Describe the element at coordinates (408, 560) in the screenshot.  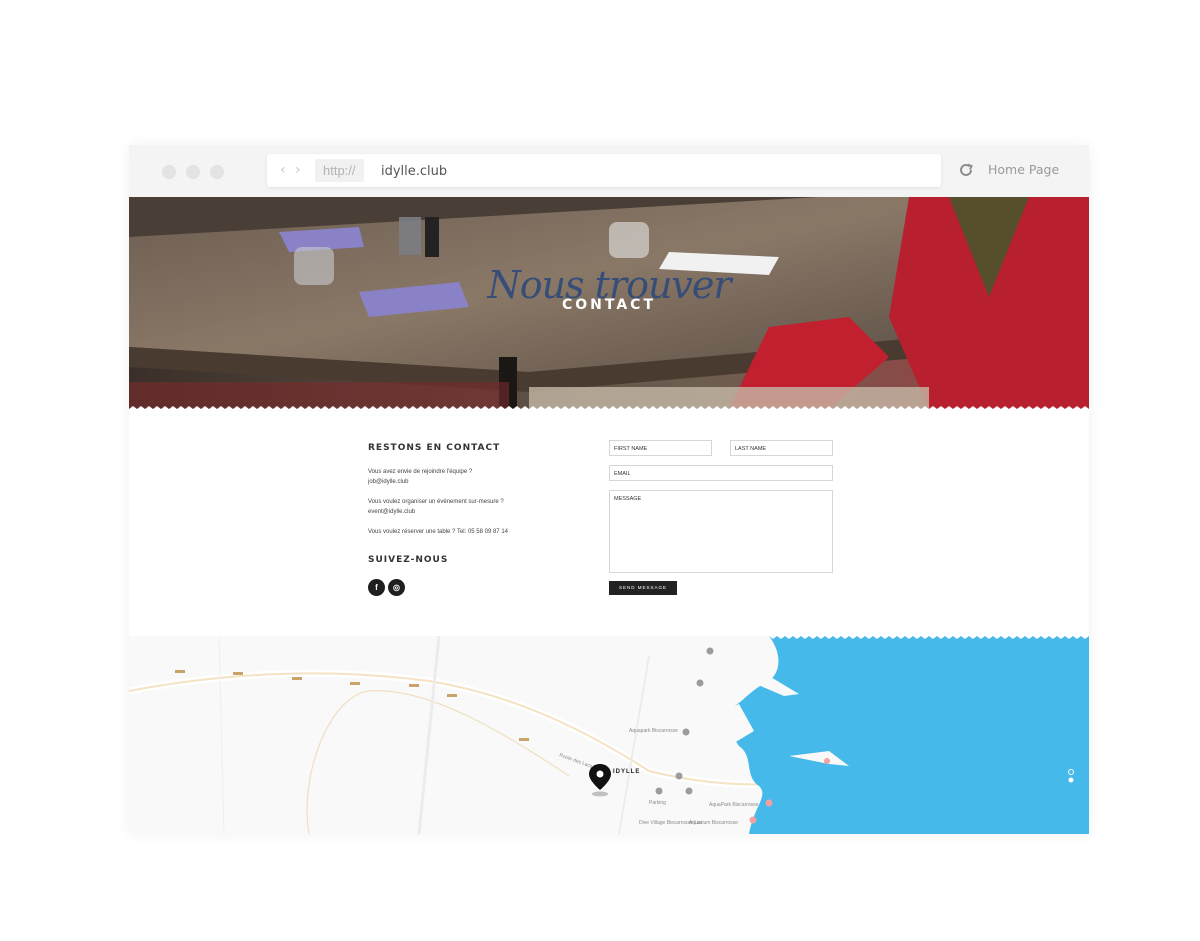
I see `follow-heading: SUIVEZ-NOUS` at that location.